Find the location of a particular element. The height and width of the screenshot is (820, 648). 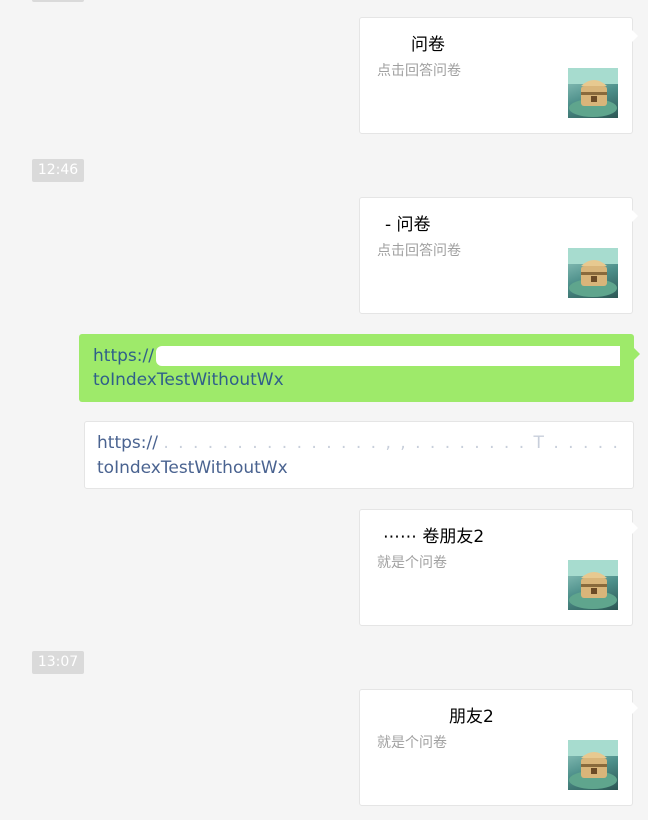

card-title: ⋯⋯ 卷朋友2 is located at coordinates (434, 537).